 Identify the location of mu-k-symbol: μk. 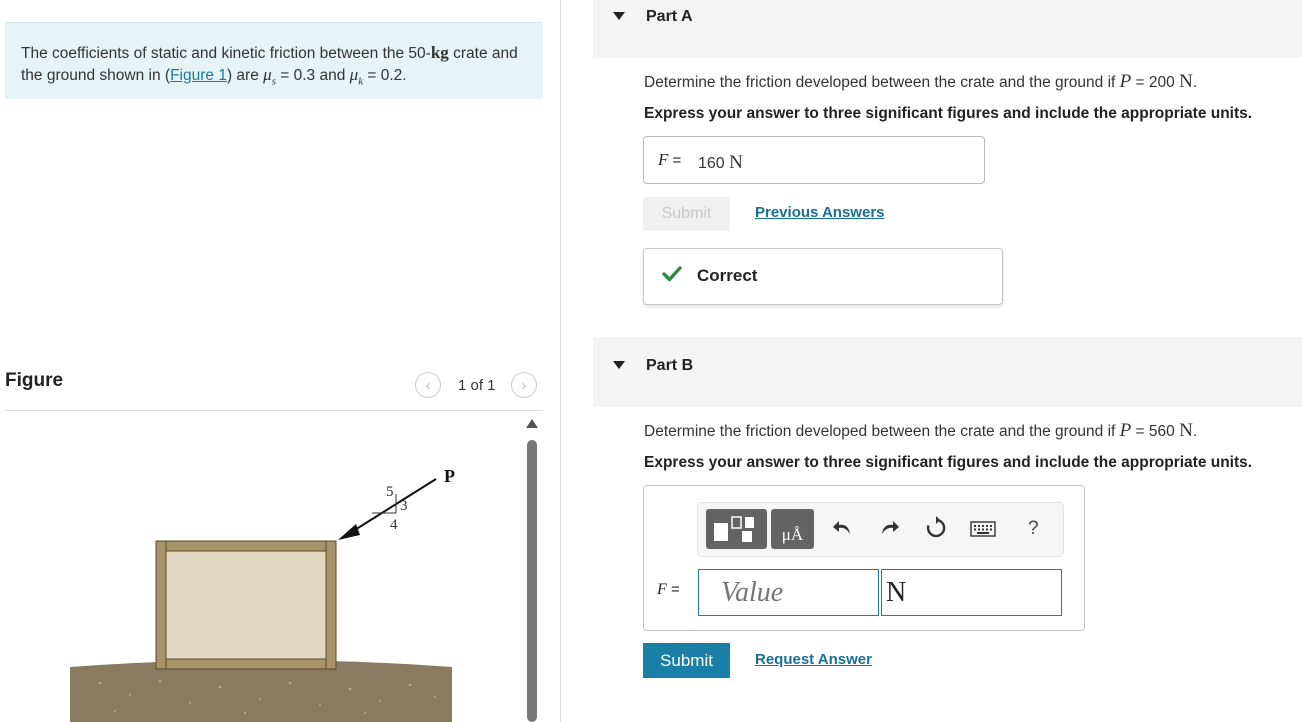
(356, 76).